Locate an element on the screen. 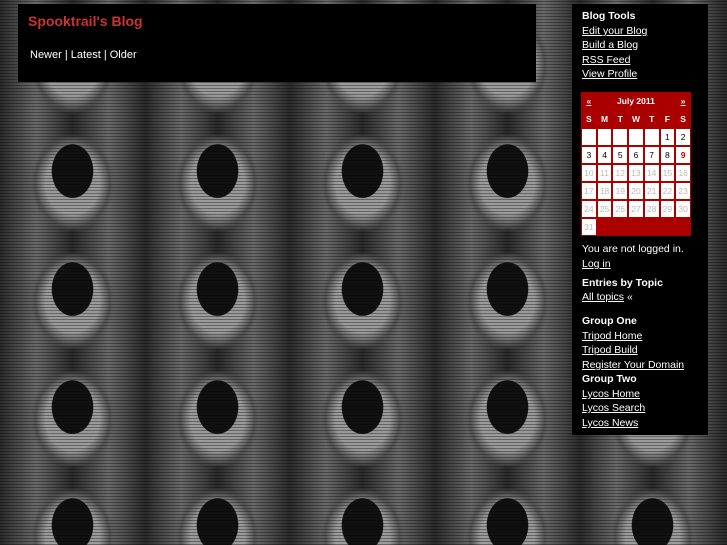 The width and height of the screenshot is (727, 545). calendar-day-cell: 23 is located at coordinates (683, 191).